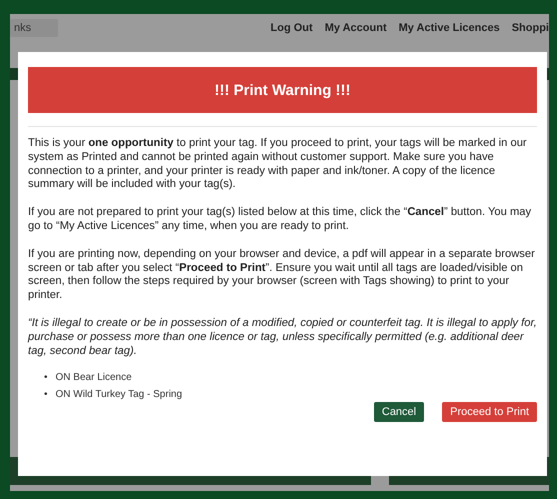 Image resolution: width=557 pixels, height=499 pixels. What do you see at coordinates (489, 412) in the screenshot?
I see `proceed-button: Proceed to Print` at bounding box center [489, 412].